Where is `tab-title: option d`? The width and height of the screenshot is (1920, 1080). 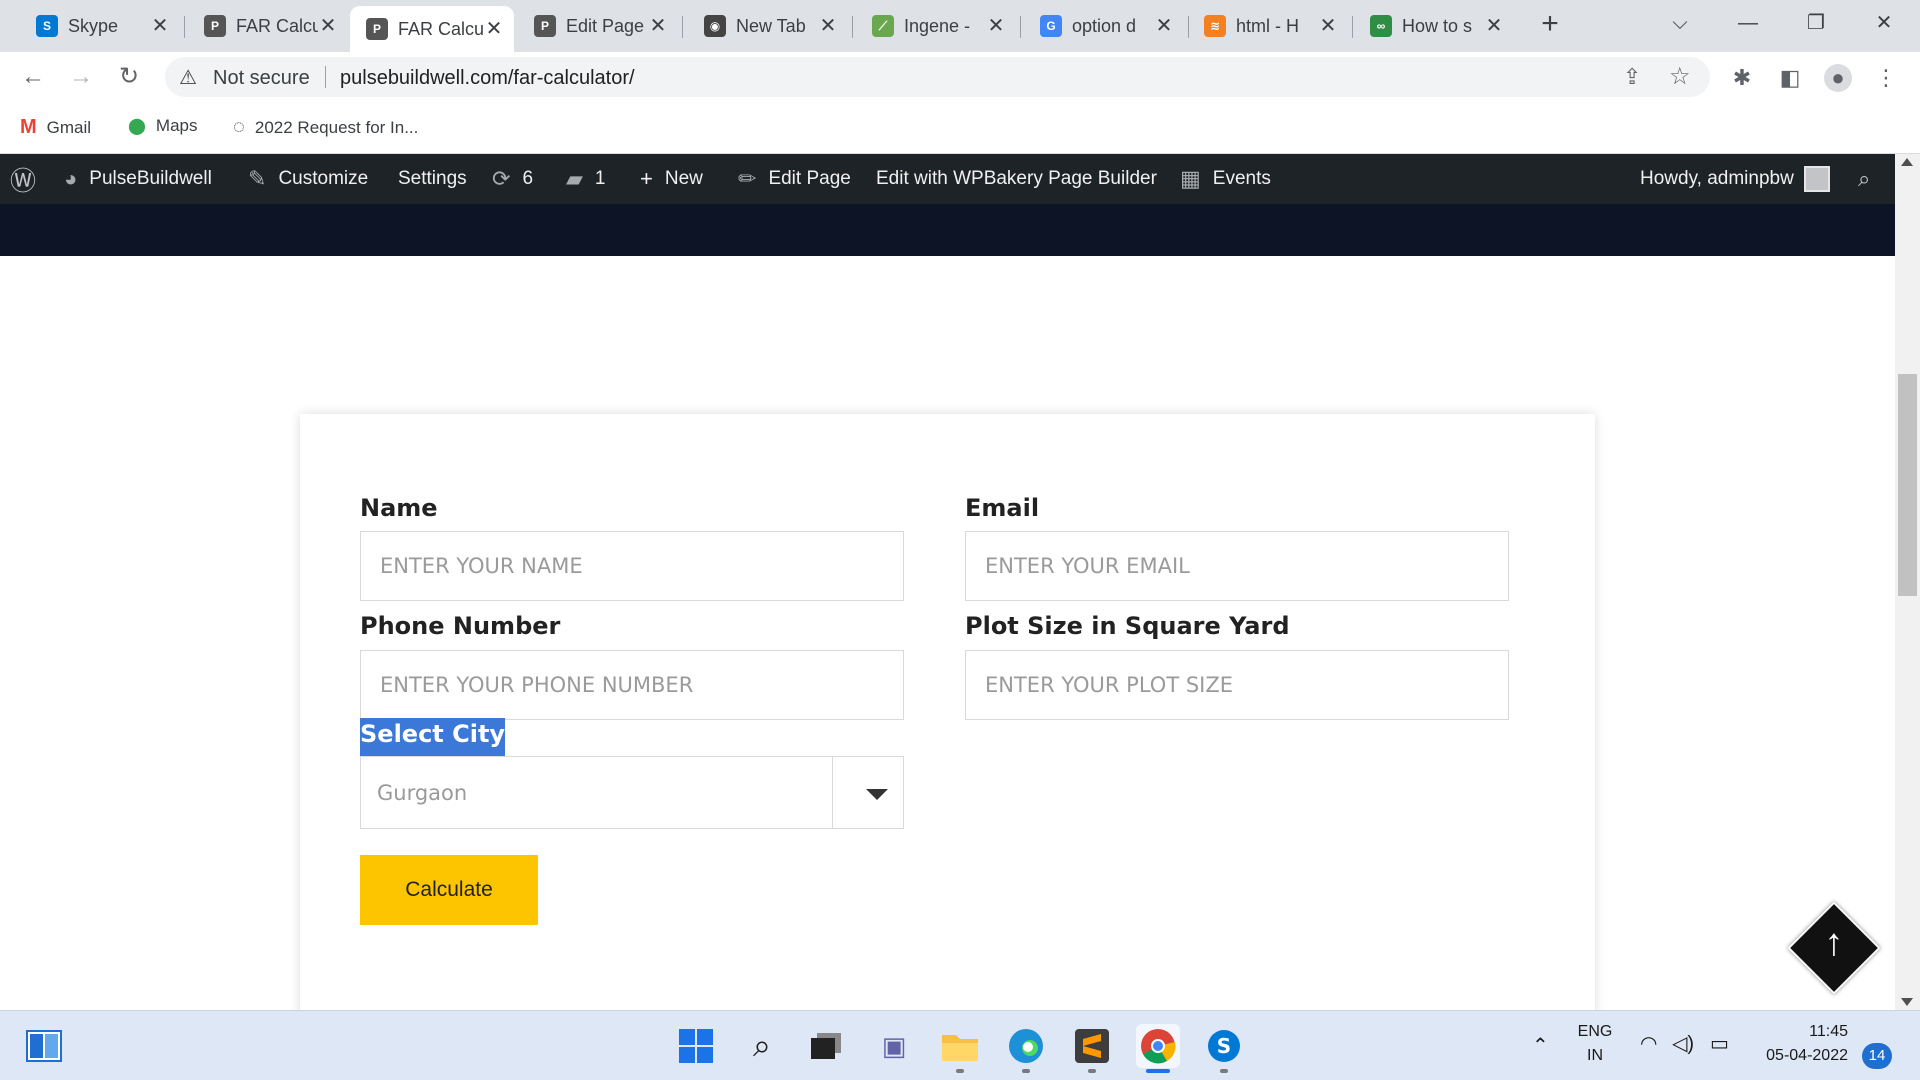
tab-title: option d is located at coordinates (1104, 25).